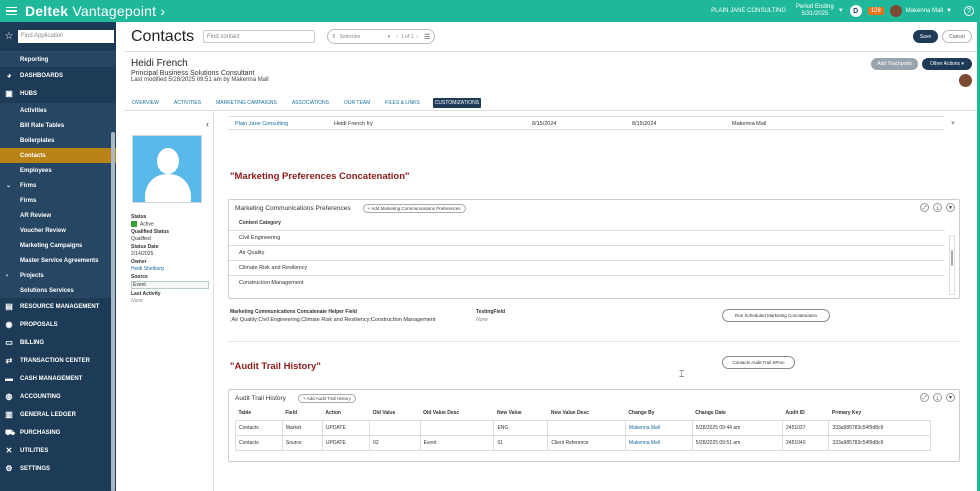 This screenshot has width=980, height=491. I want to click on sidebar-item-firms: Firms, so click(58, 200).